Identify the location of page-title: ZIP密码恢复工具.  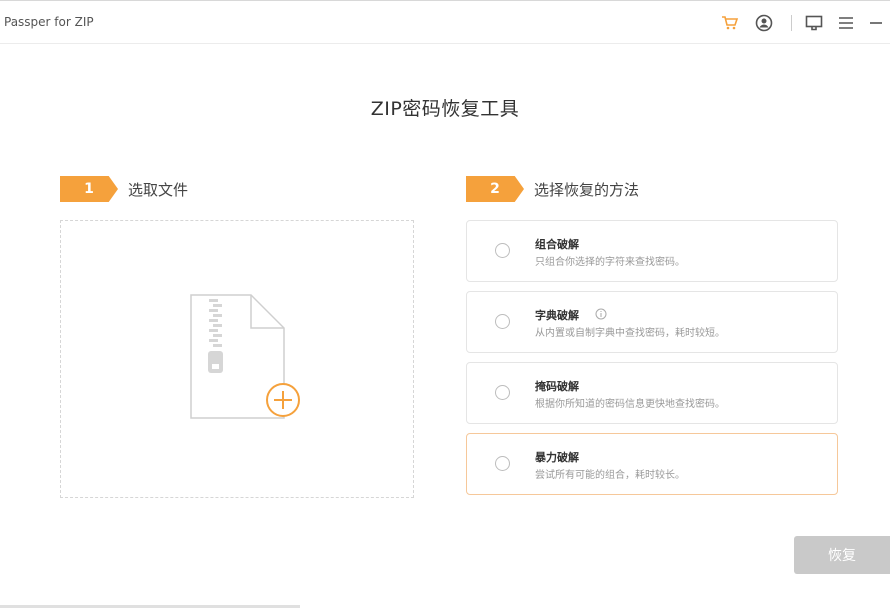
(445, 109).